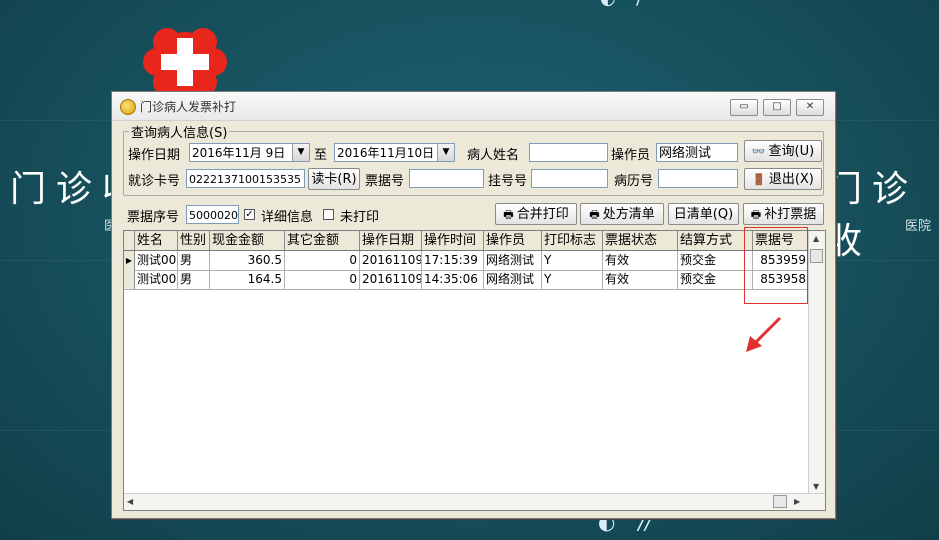 The width and height of the screenshot is (939, 540). What do you see at coordinates (816, 486) in the screenshot?
I see `scroll-down-icon: ▼` at bounding box center [816, 486].